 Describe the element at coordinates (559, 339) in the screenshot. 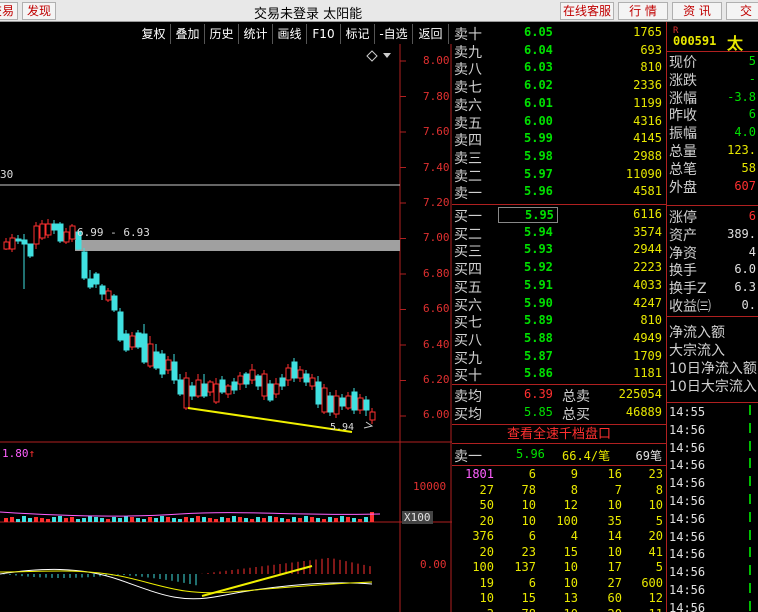

I see `bid-row: 买八 5.88 4949` at that location.